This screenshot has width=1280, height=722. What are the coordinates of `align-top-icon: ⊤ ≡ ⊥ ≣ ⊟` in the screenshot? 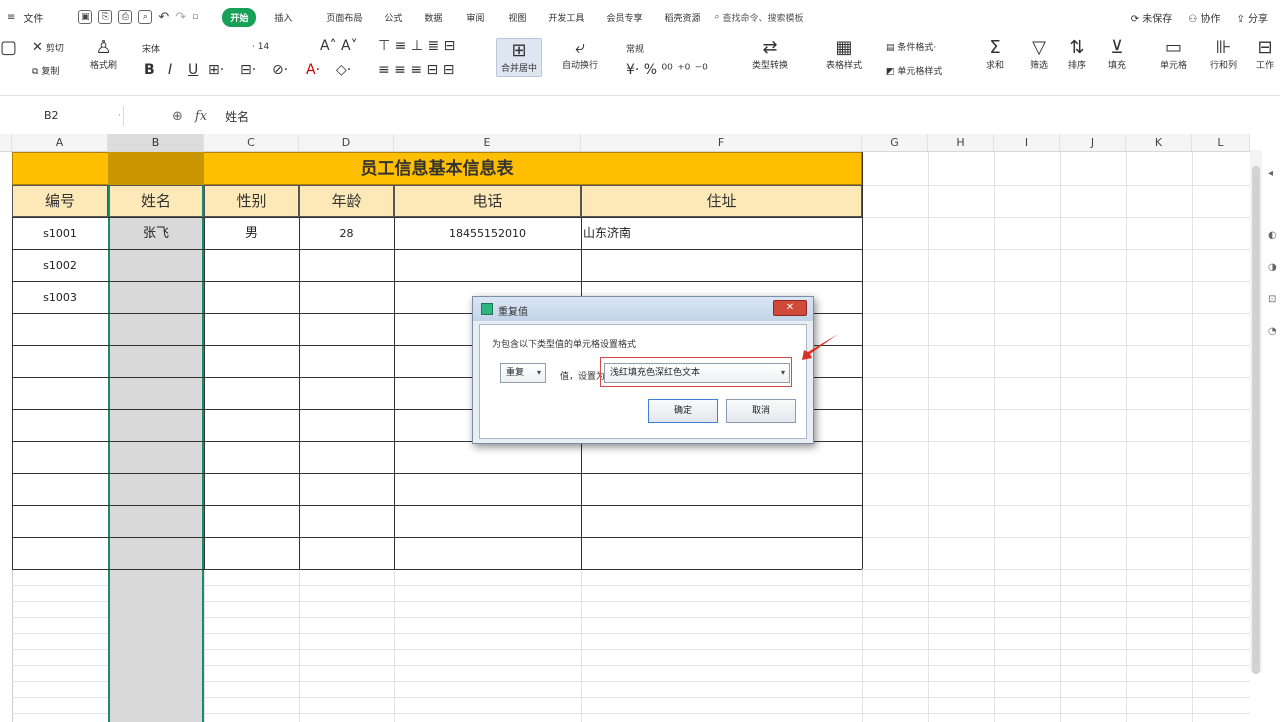 It's located at (416, 46).